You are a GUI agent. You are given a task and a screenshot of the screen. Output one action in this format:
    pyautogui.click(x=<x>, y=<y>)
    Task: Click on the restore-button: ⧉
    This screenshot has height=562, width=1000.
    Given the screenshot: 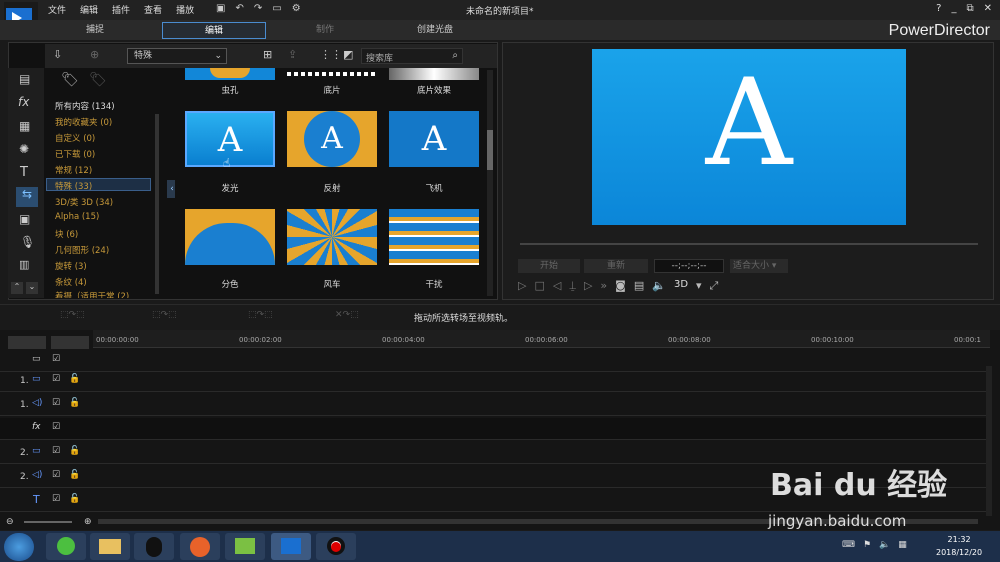 What is the action you would take?
    pyautogui.click(x=969, y=8)
    